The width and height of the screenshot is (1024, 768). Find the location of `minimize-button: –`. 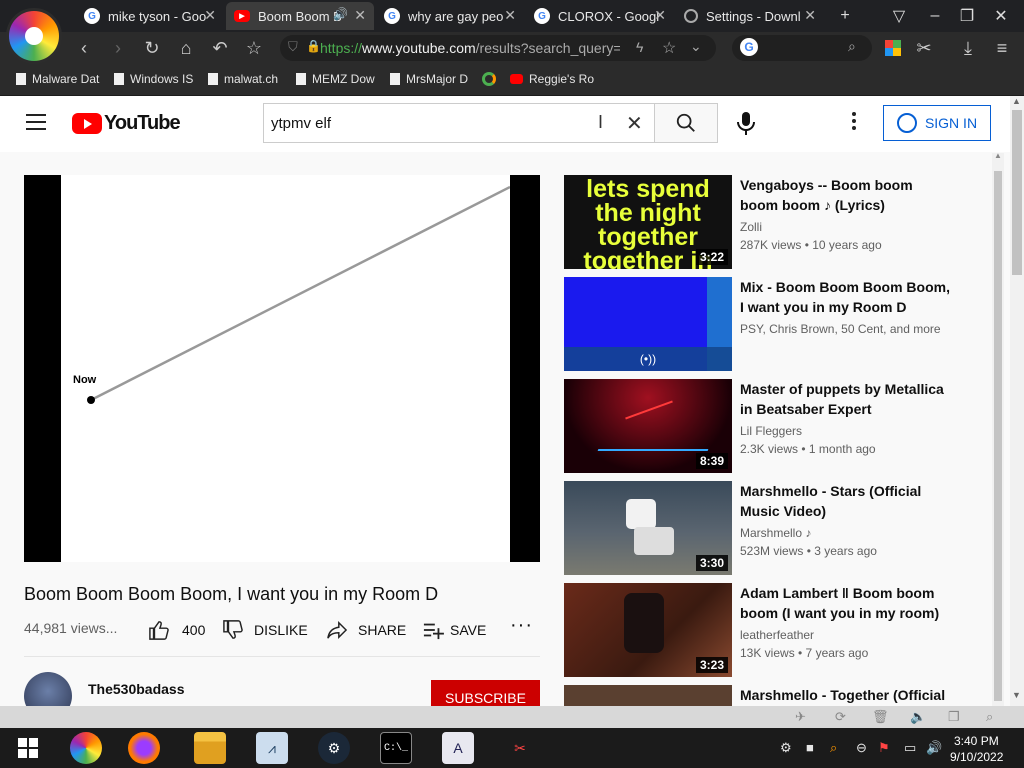

minimize-button: – is located at coordinates (935, 16).